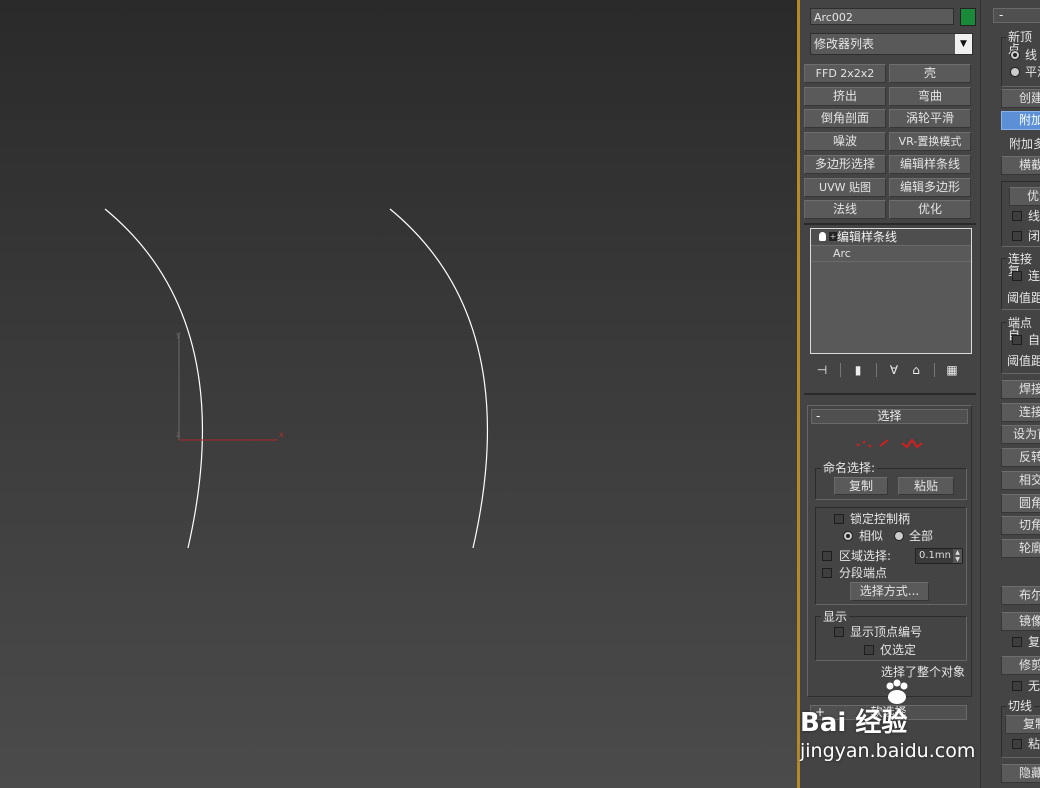 The width and height of the screenshot is (1040, 788). What do you see at coordinates (1017, 642) in the screenshot?
I see `copy-checkbox` at bounding box center [1017, 642].